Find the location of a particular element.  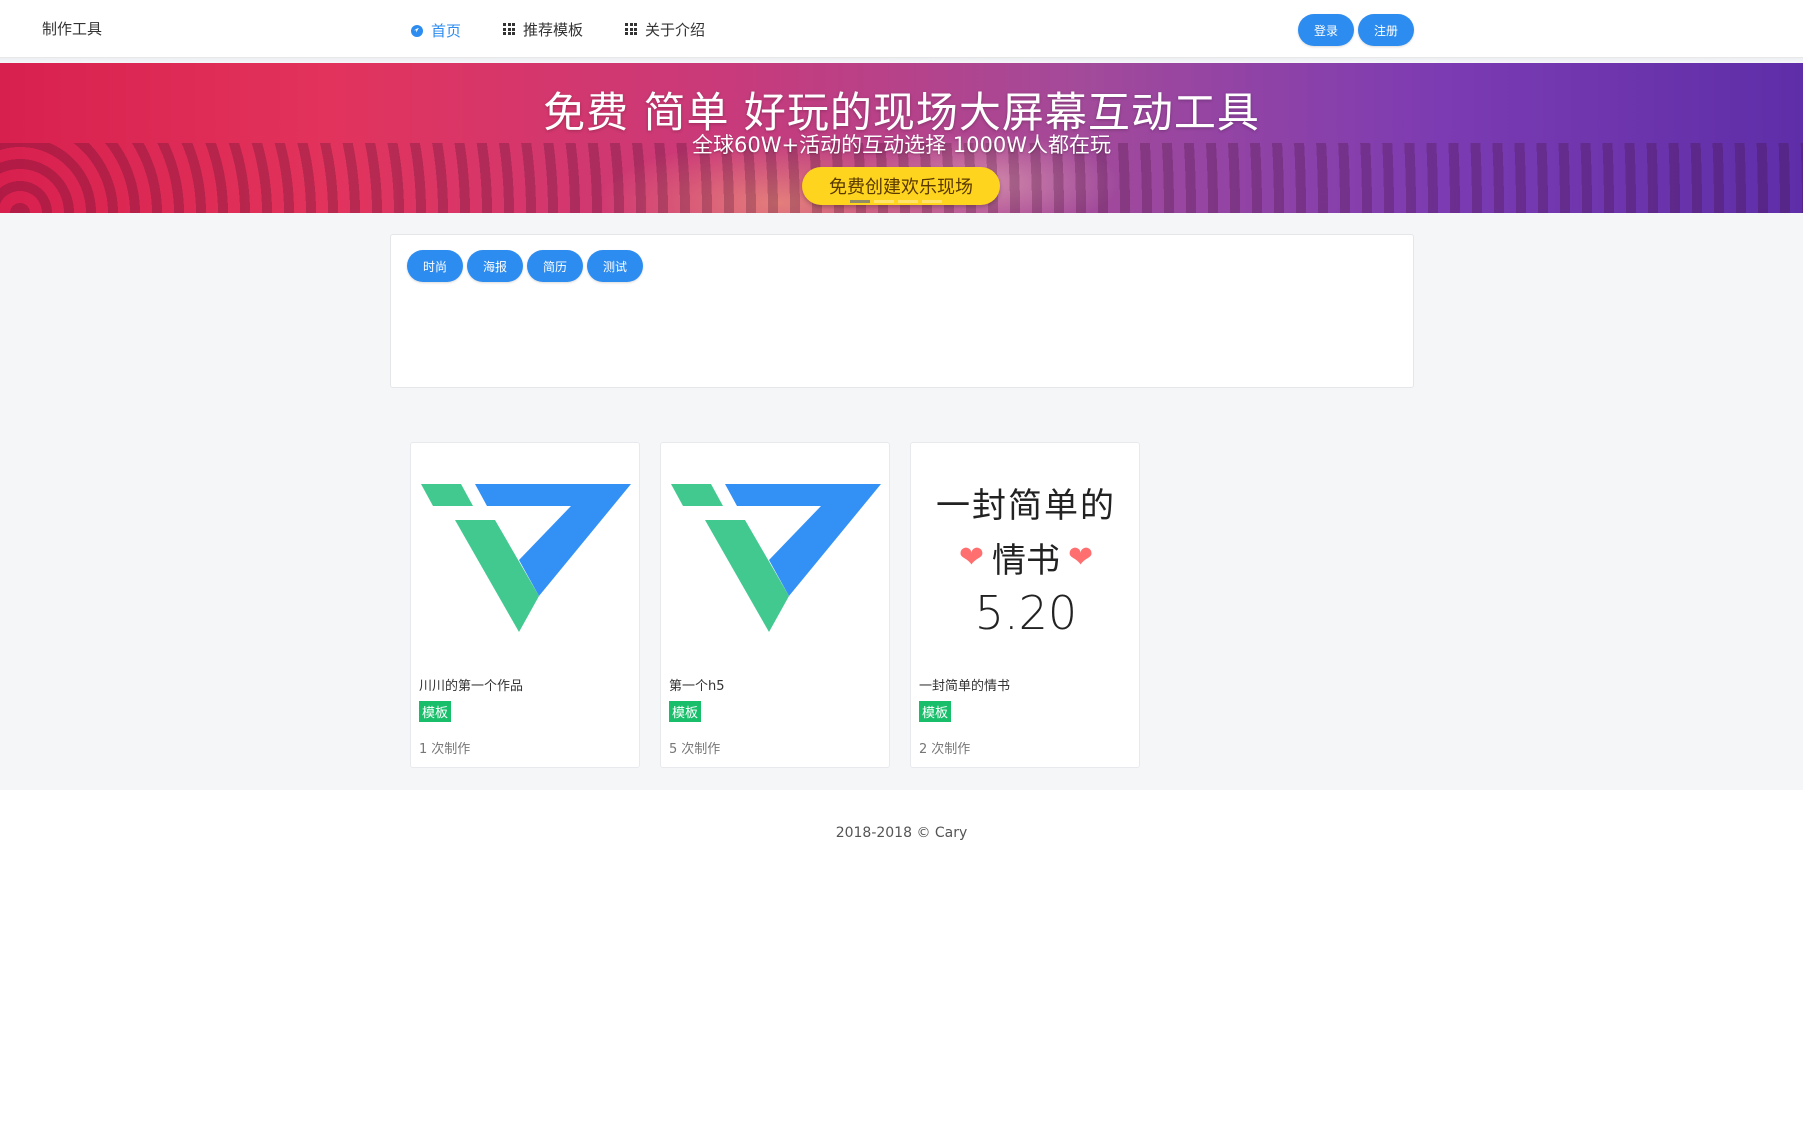

tag-test: 测试 is located at coordinates (615, 266).